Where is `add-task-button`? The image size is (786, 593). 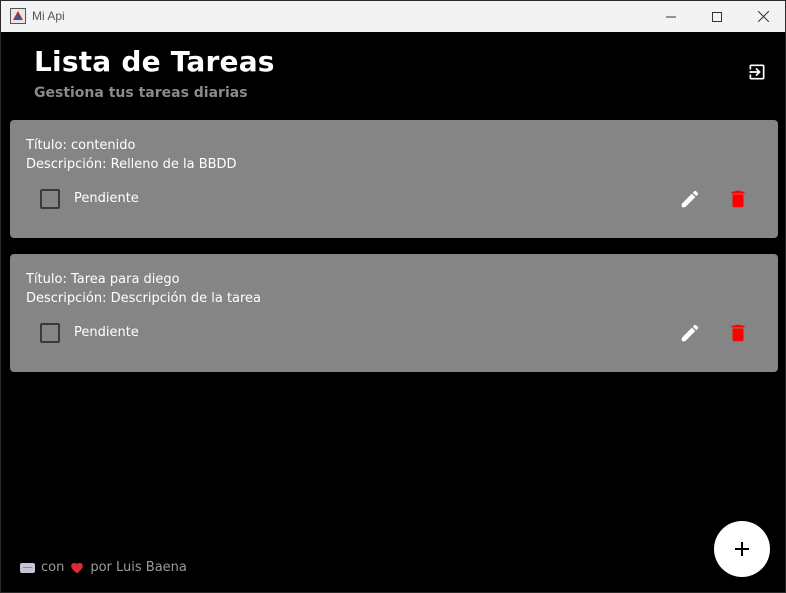
add-task-button is located at coordinates (742, 549).